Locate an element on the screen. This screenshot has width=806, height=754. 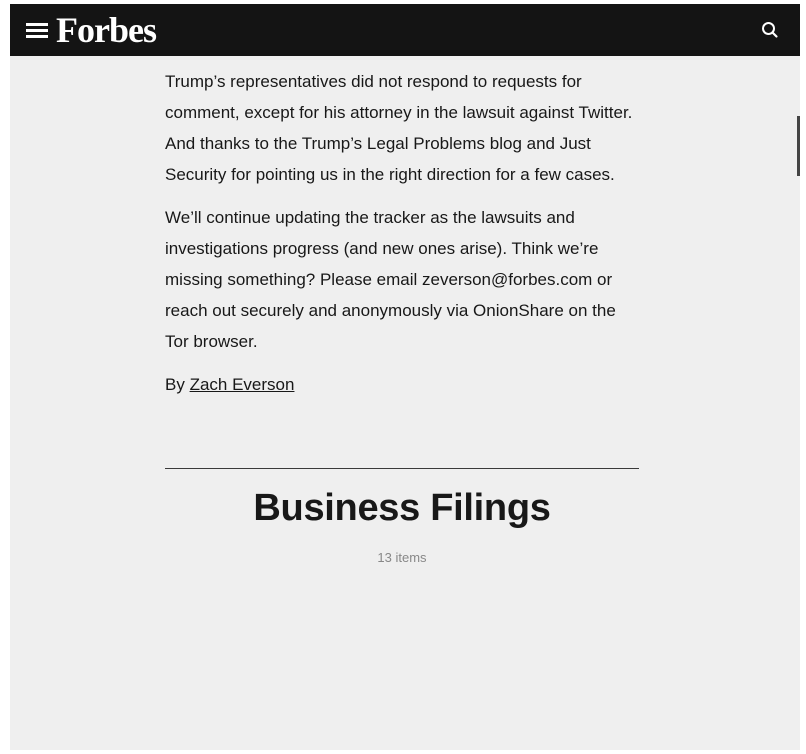
search-icon is located at coordinates (770, 30).